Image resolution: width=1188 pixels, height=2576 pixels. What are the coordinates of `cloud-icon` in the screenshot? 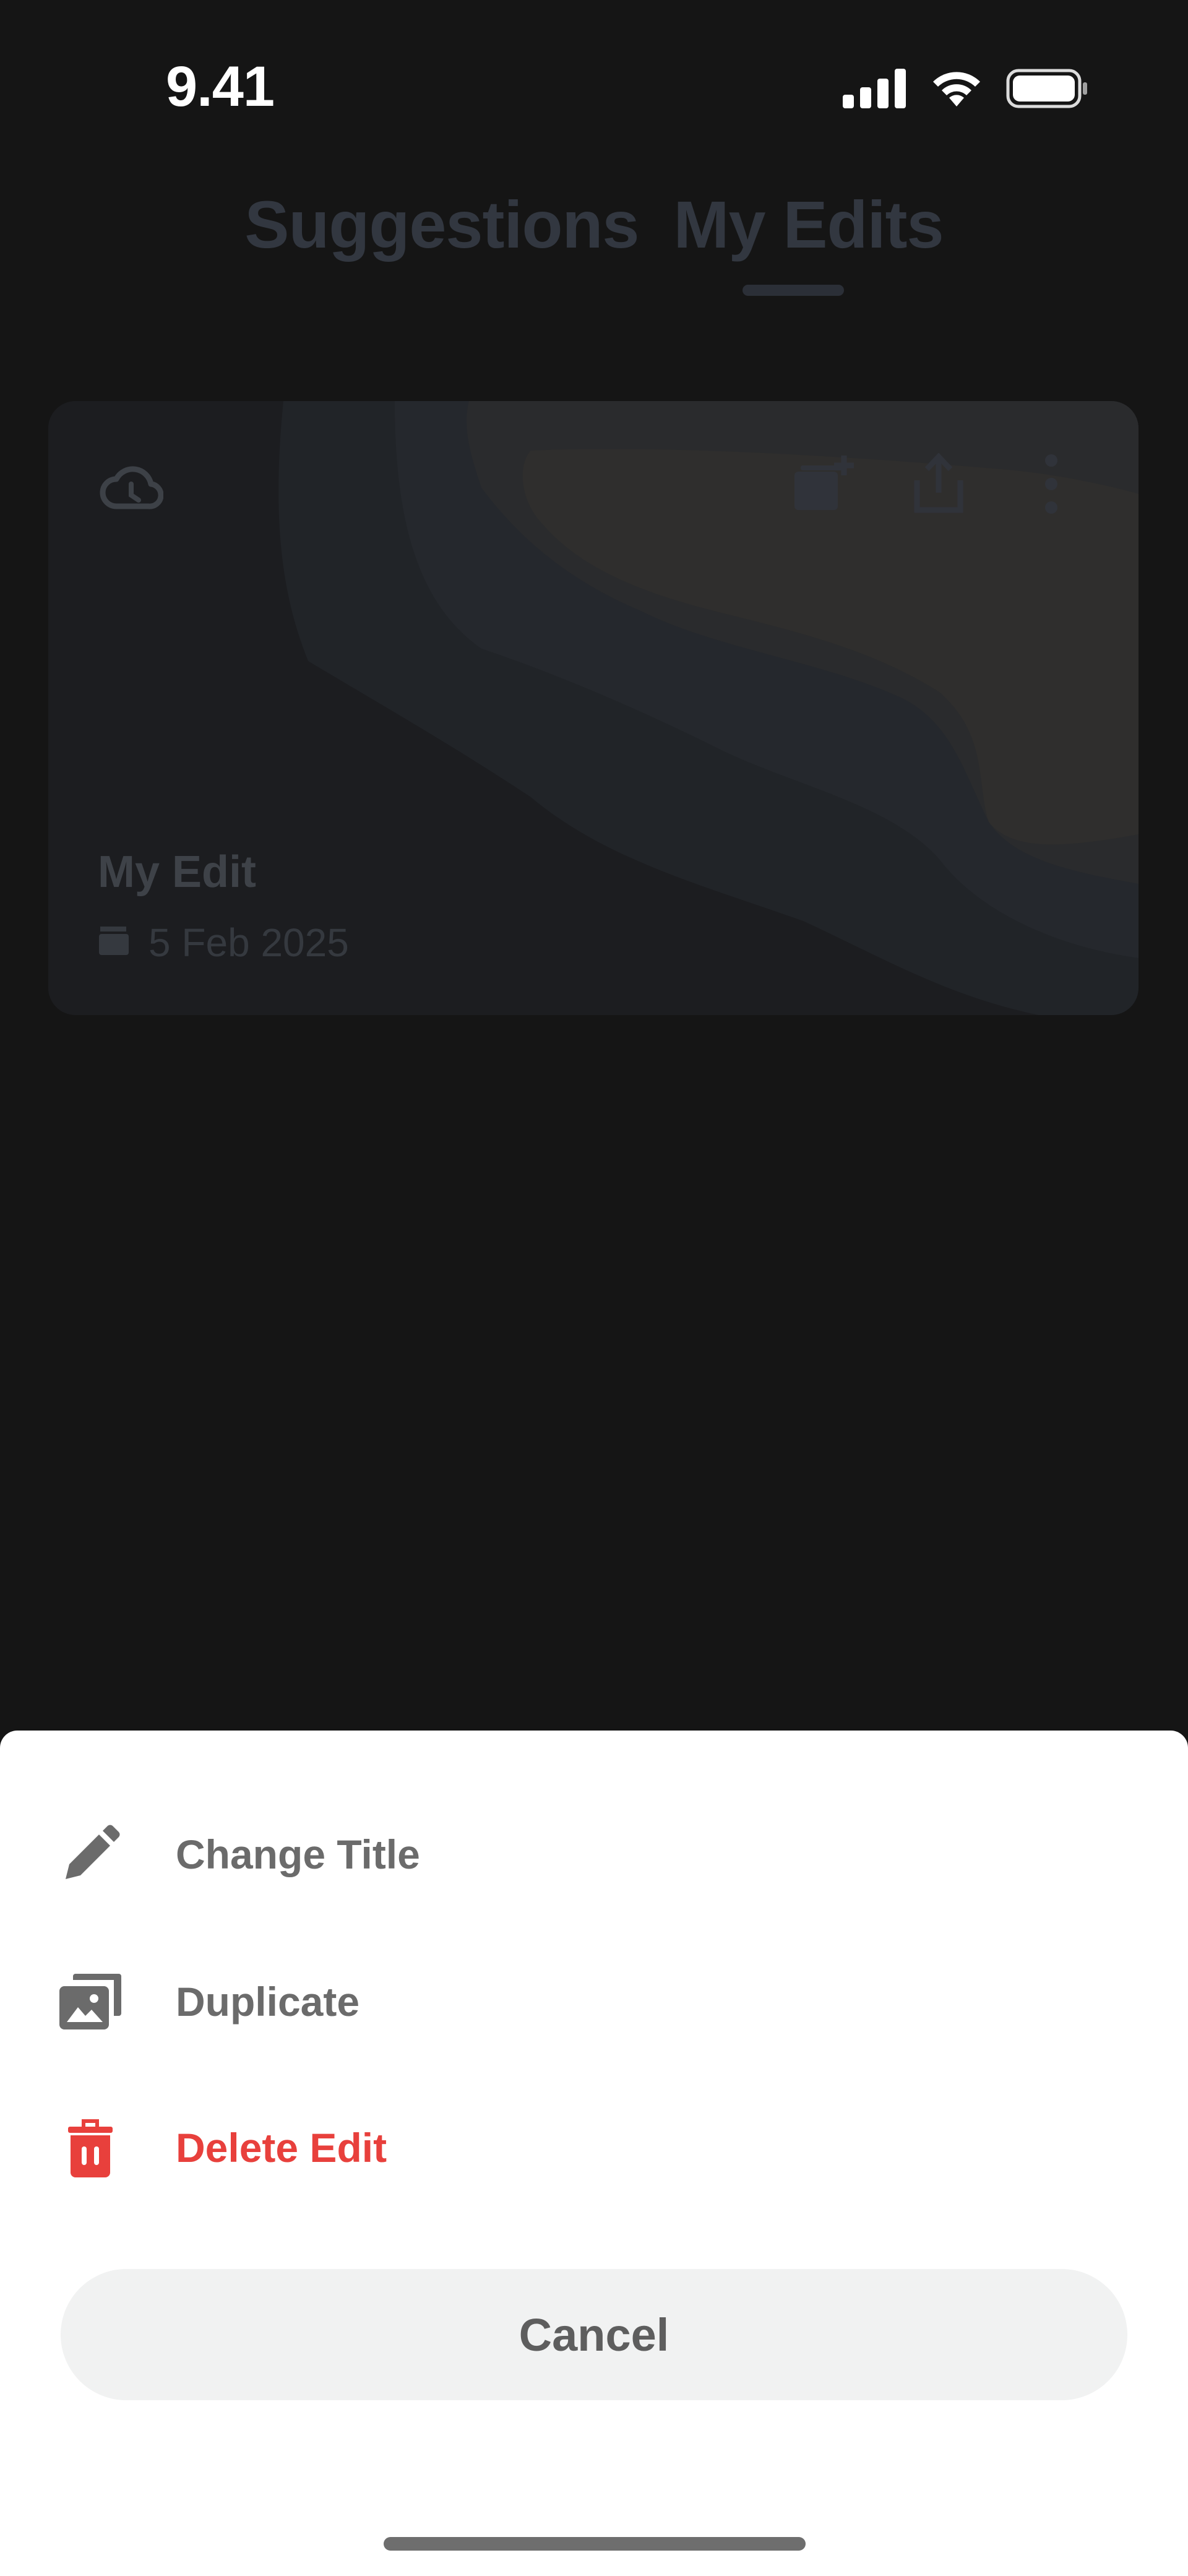 It's located at (131, 490).